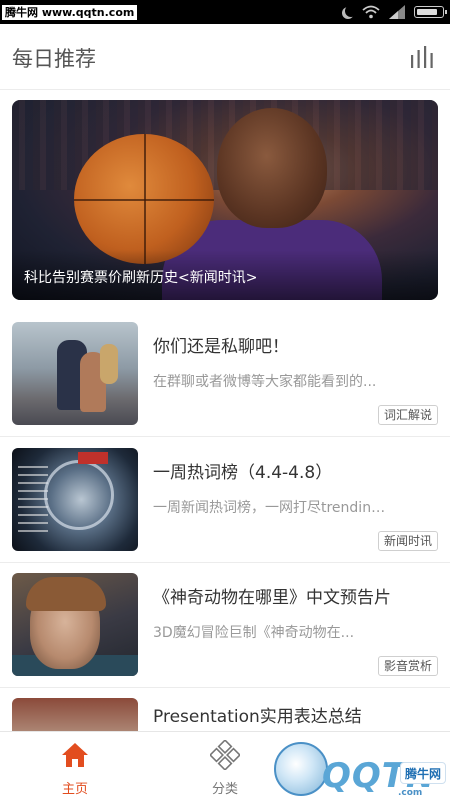 The height and width of the screenshot is (800, 450). Describe the element at coordinates (371, 12) in the screenshot. I see `wifi-icon` at that location.